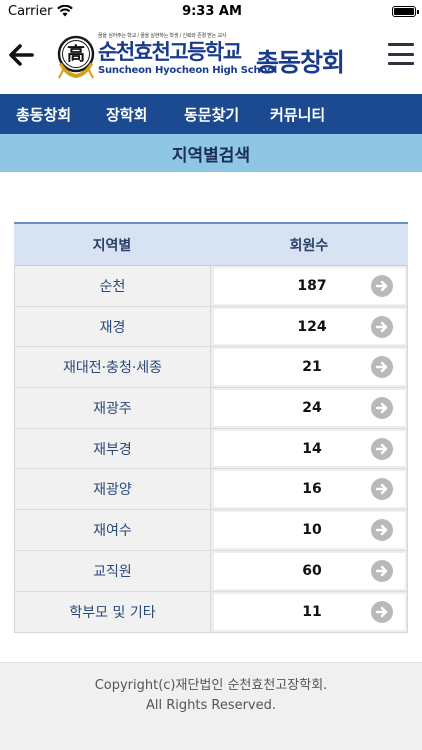  What do you see at coordinates (113, 286) in the screenshot?
I see `region-name: 순천` at bounding box center [113, 286].